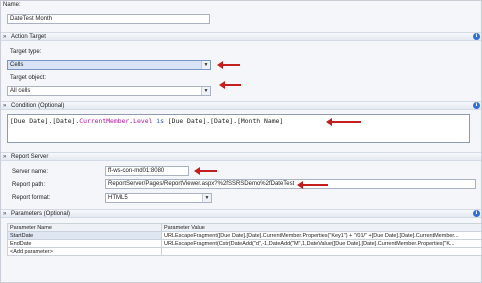 The width and height of the screenshot is (482, 283). Describe the element at coordinates (158, 198) in the screenshot. I see `report-format-select: HTML5 ▼` at that location.